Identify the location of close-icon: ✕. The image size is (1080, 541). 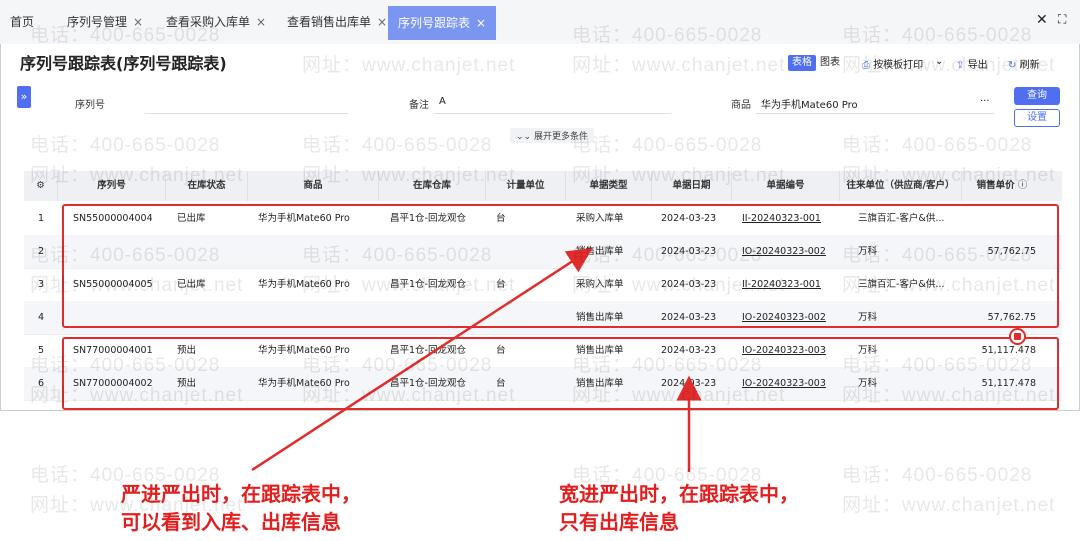
(1042, 20).